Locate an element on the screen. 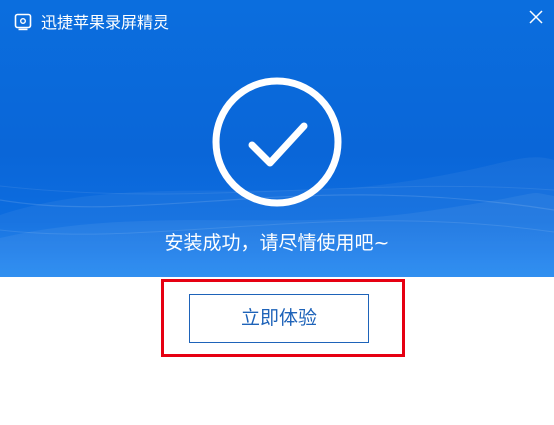 Image resolution: width=554 pixels, height=425 pixels. experience-now-button: 立即体验 is located at coordinates (279, 318).